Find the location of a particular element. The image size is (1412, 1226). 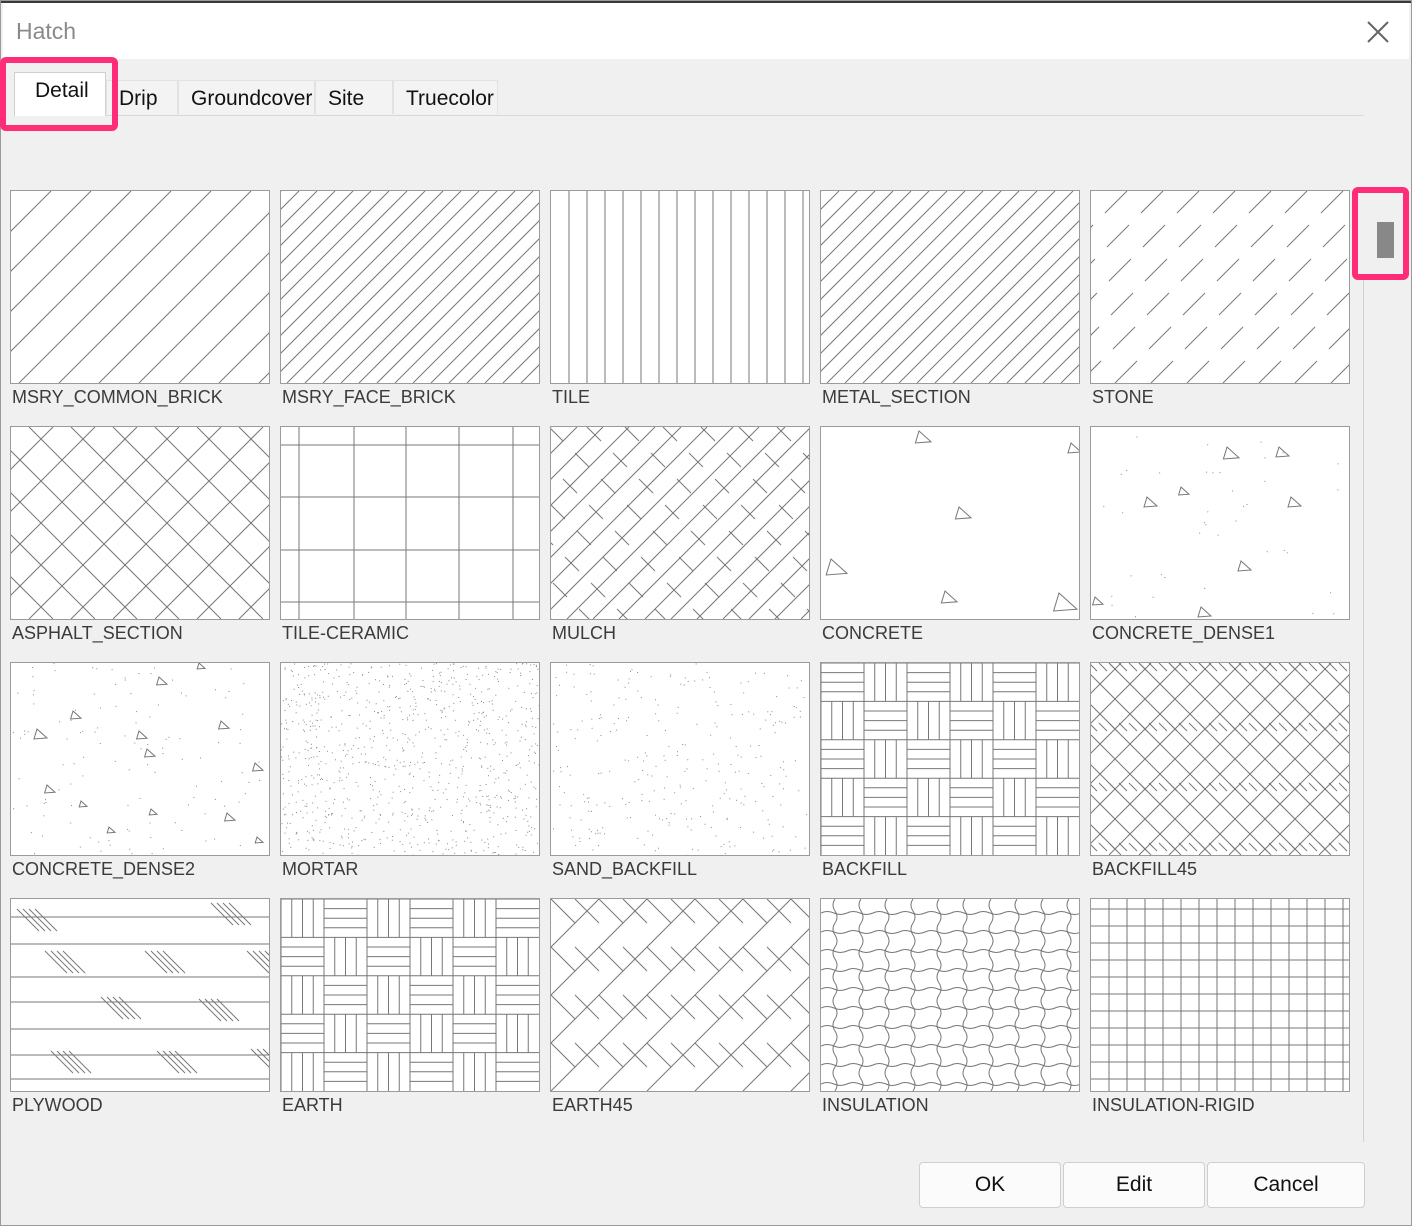

pattern-label: MULCH is located at coordinates (584, 633).